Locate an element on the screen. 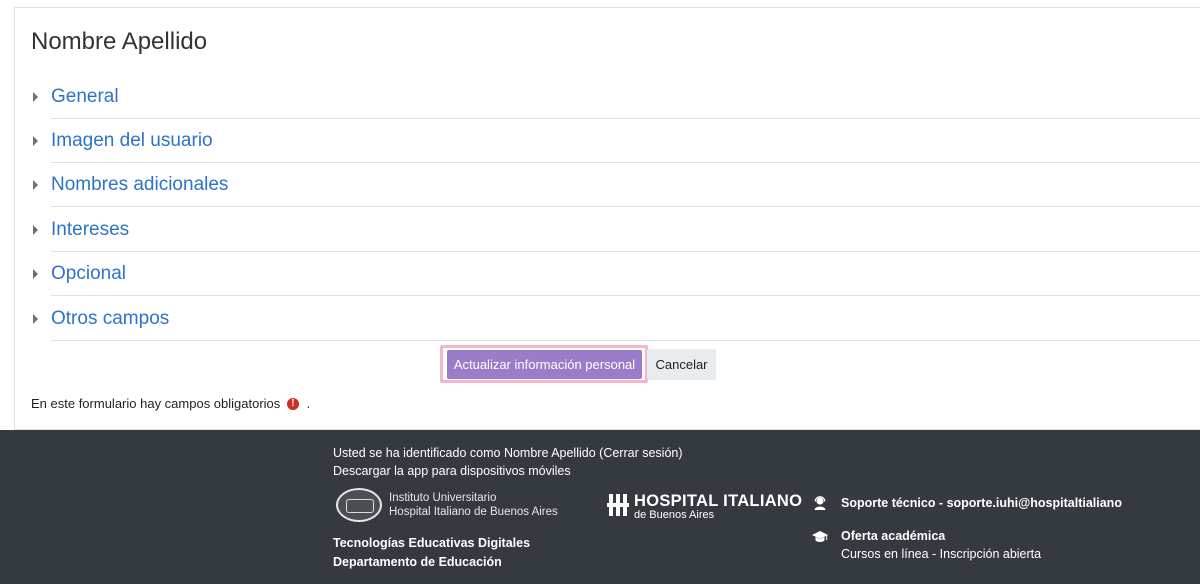 The image size is (1200, 584). page-title: Nombre Apellido is located at coordinates (119, 41).